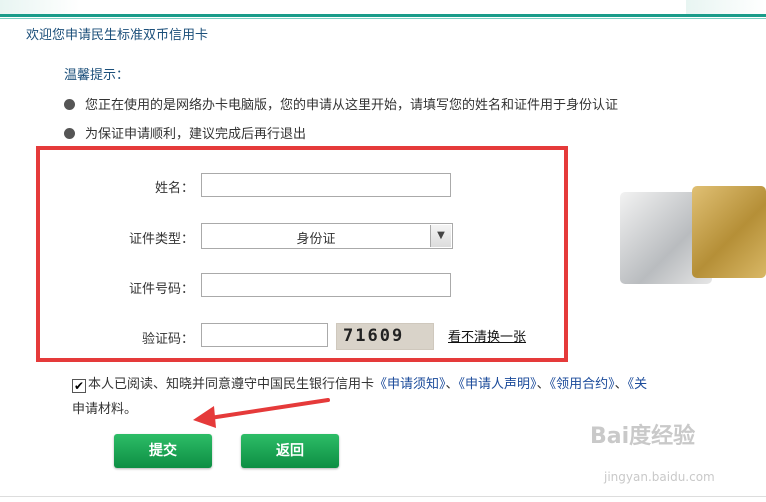 The height and width of the screenshot is (502, 766). I want to click on footer-divider, so click(383, 496).